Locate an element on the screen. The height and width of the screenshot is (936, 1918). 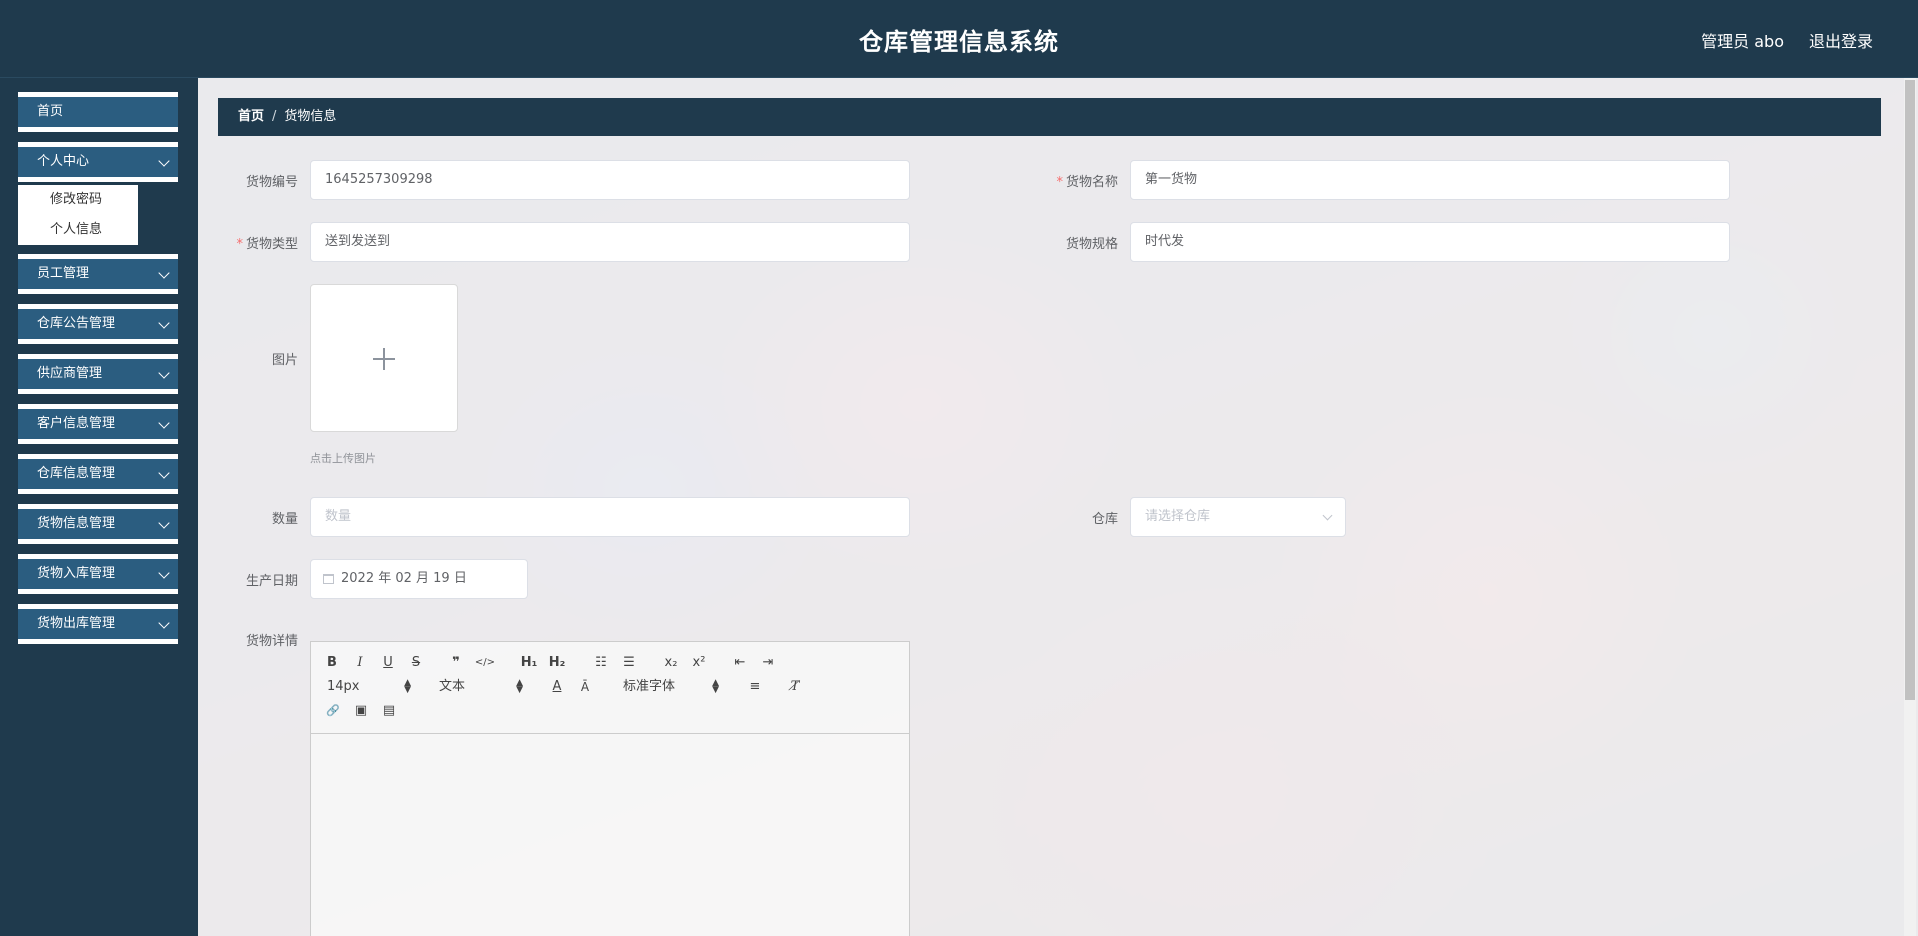
sidebar-item-home: 首页 is located at coordinates (98, 112).